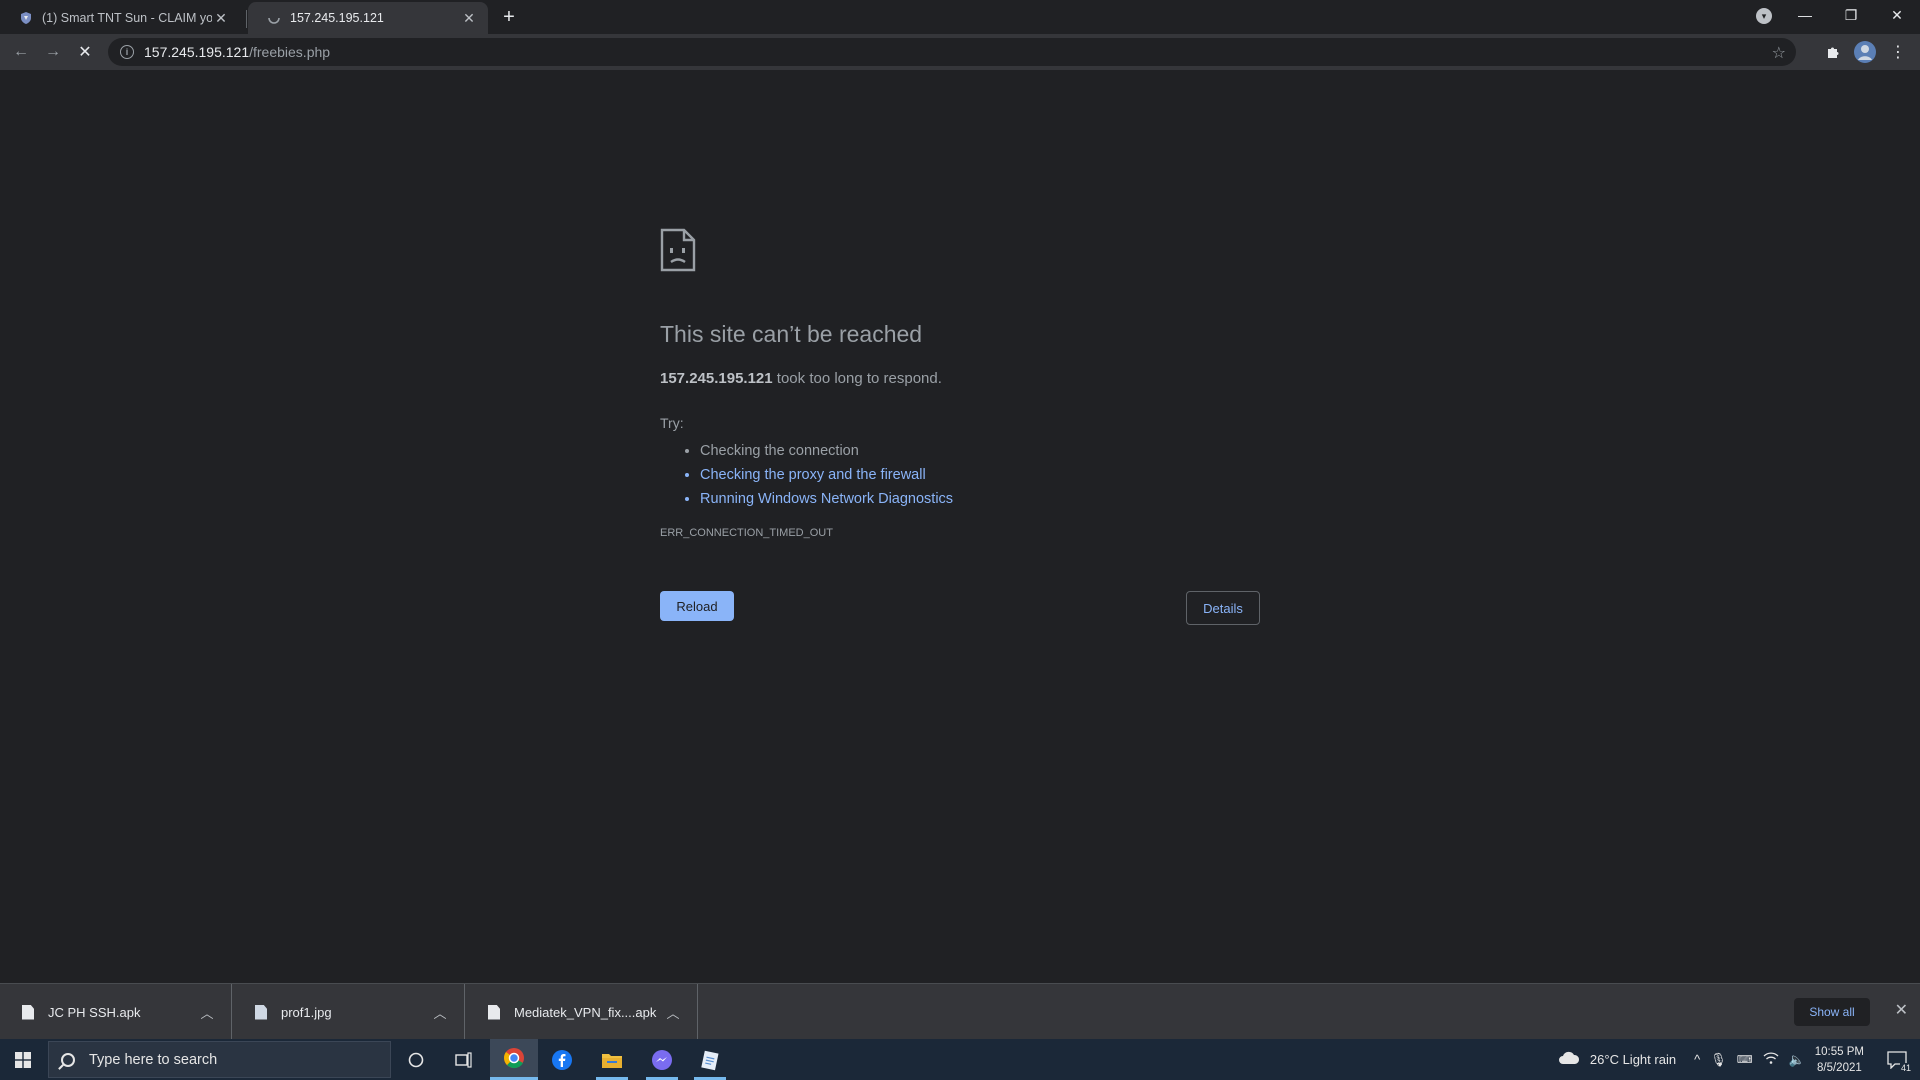  I want to click on site-info-icon: i, so click(127, 52).